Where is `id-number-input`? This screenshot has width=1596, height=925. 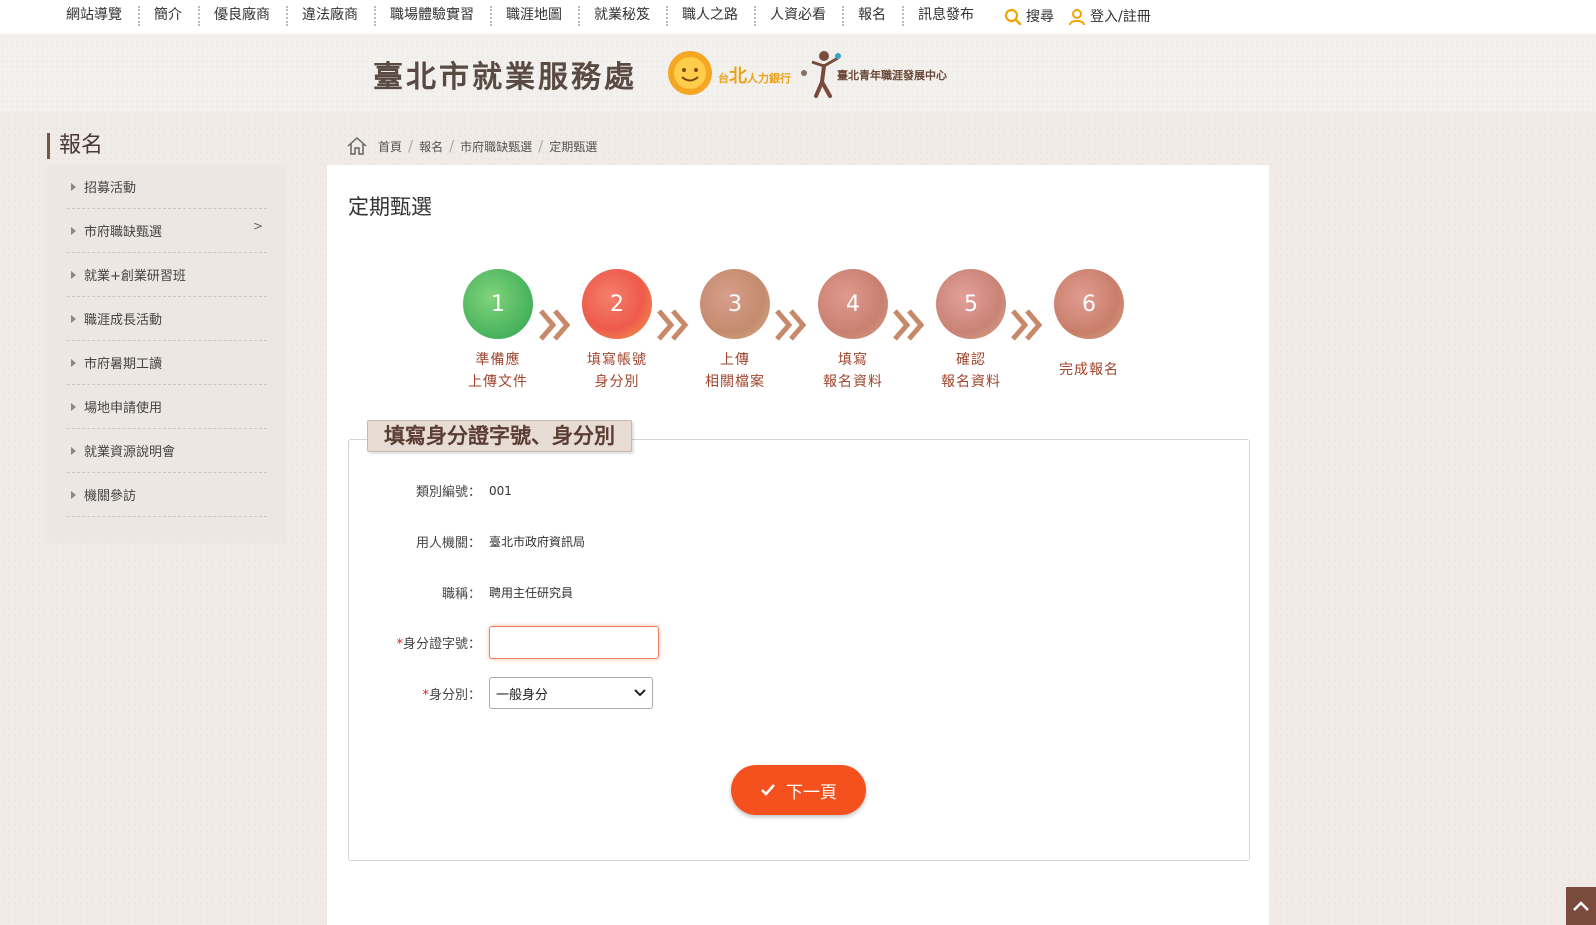 id-number-input is located at coordinates (574, 642).